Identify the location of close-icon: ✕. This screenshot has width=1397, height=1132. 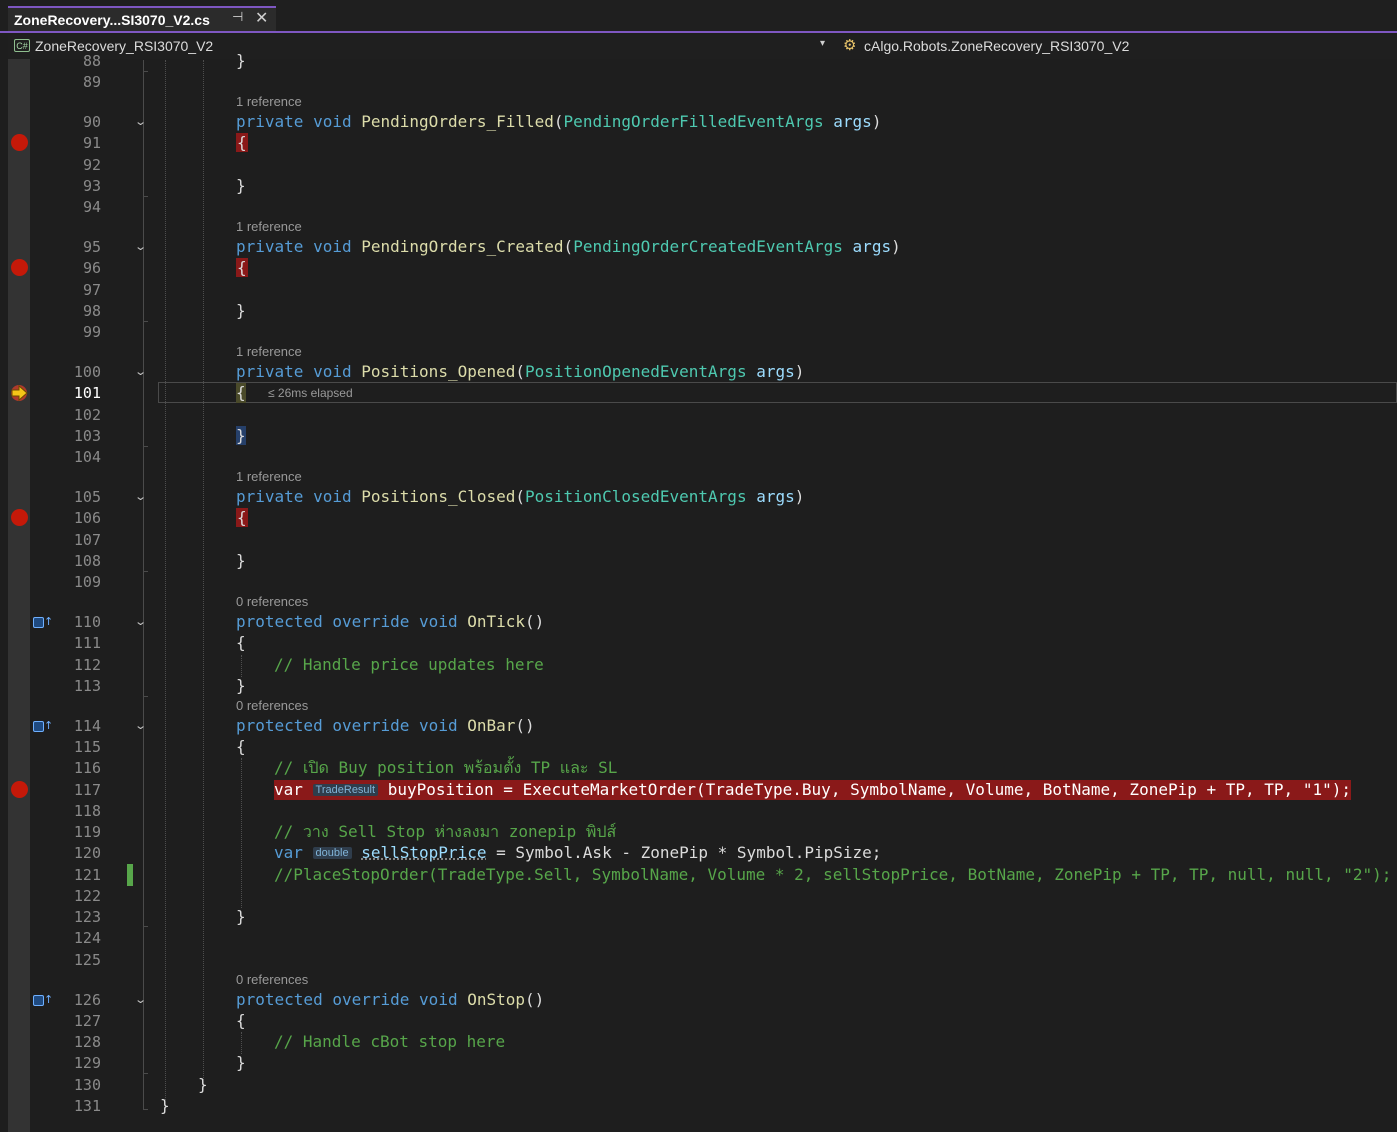
(261, 17).